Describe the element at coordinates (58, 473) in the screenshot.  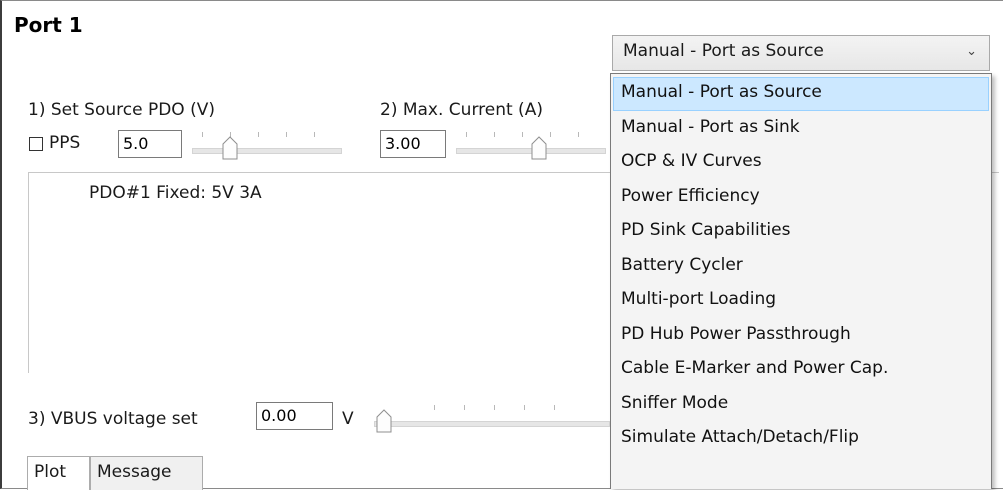
I see `tab-plot: Plot` at that location.